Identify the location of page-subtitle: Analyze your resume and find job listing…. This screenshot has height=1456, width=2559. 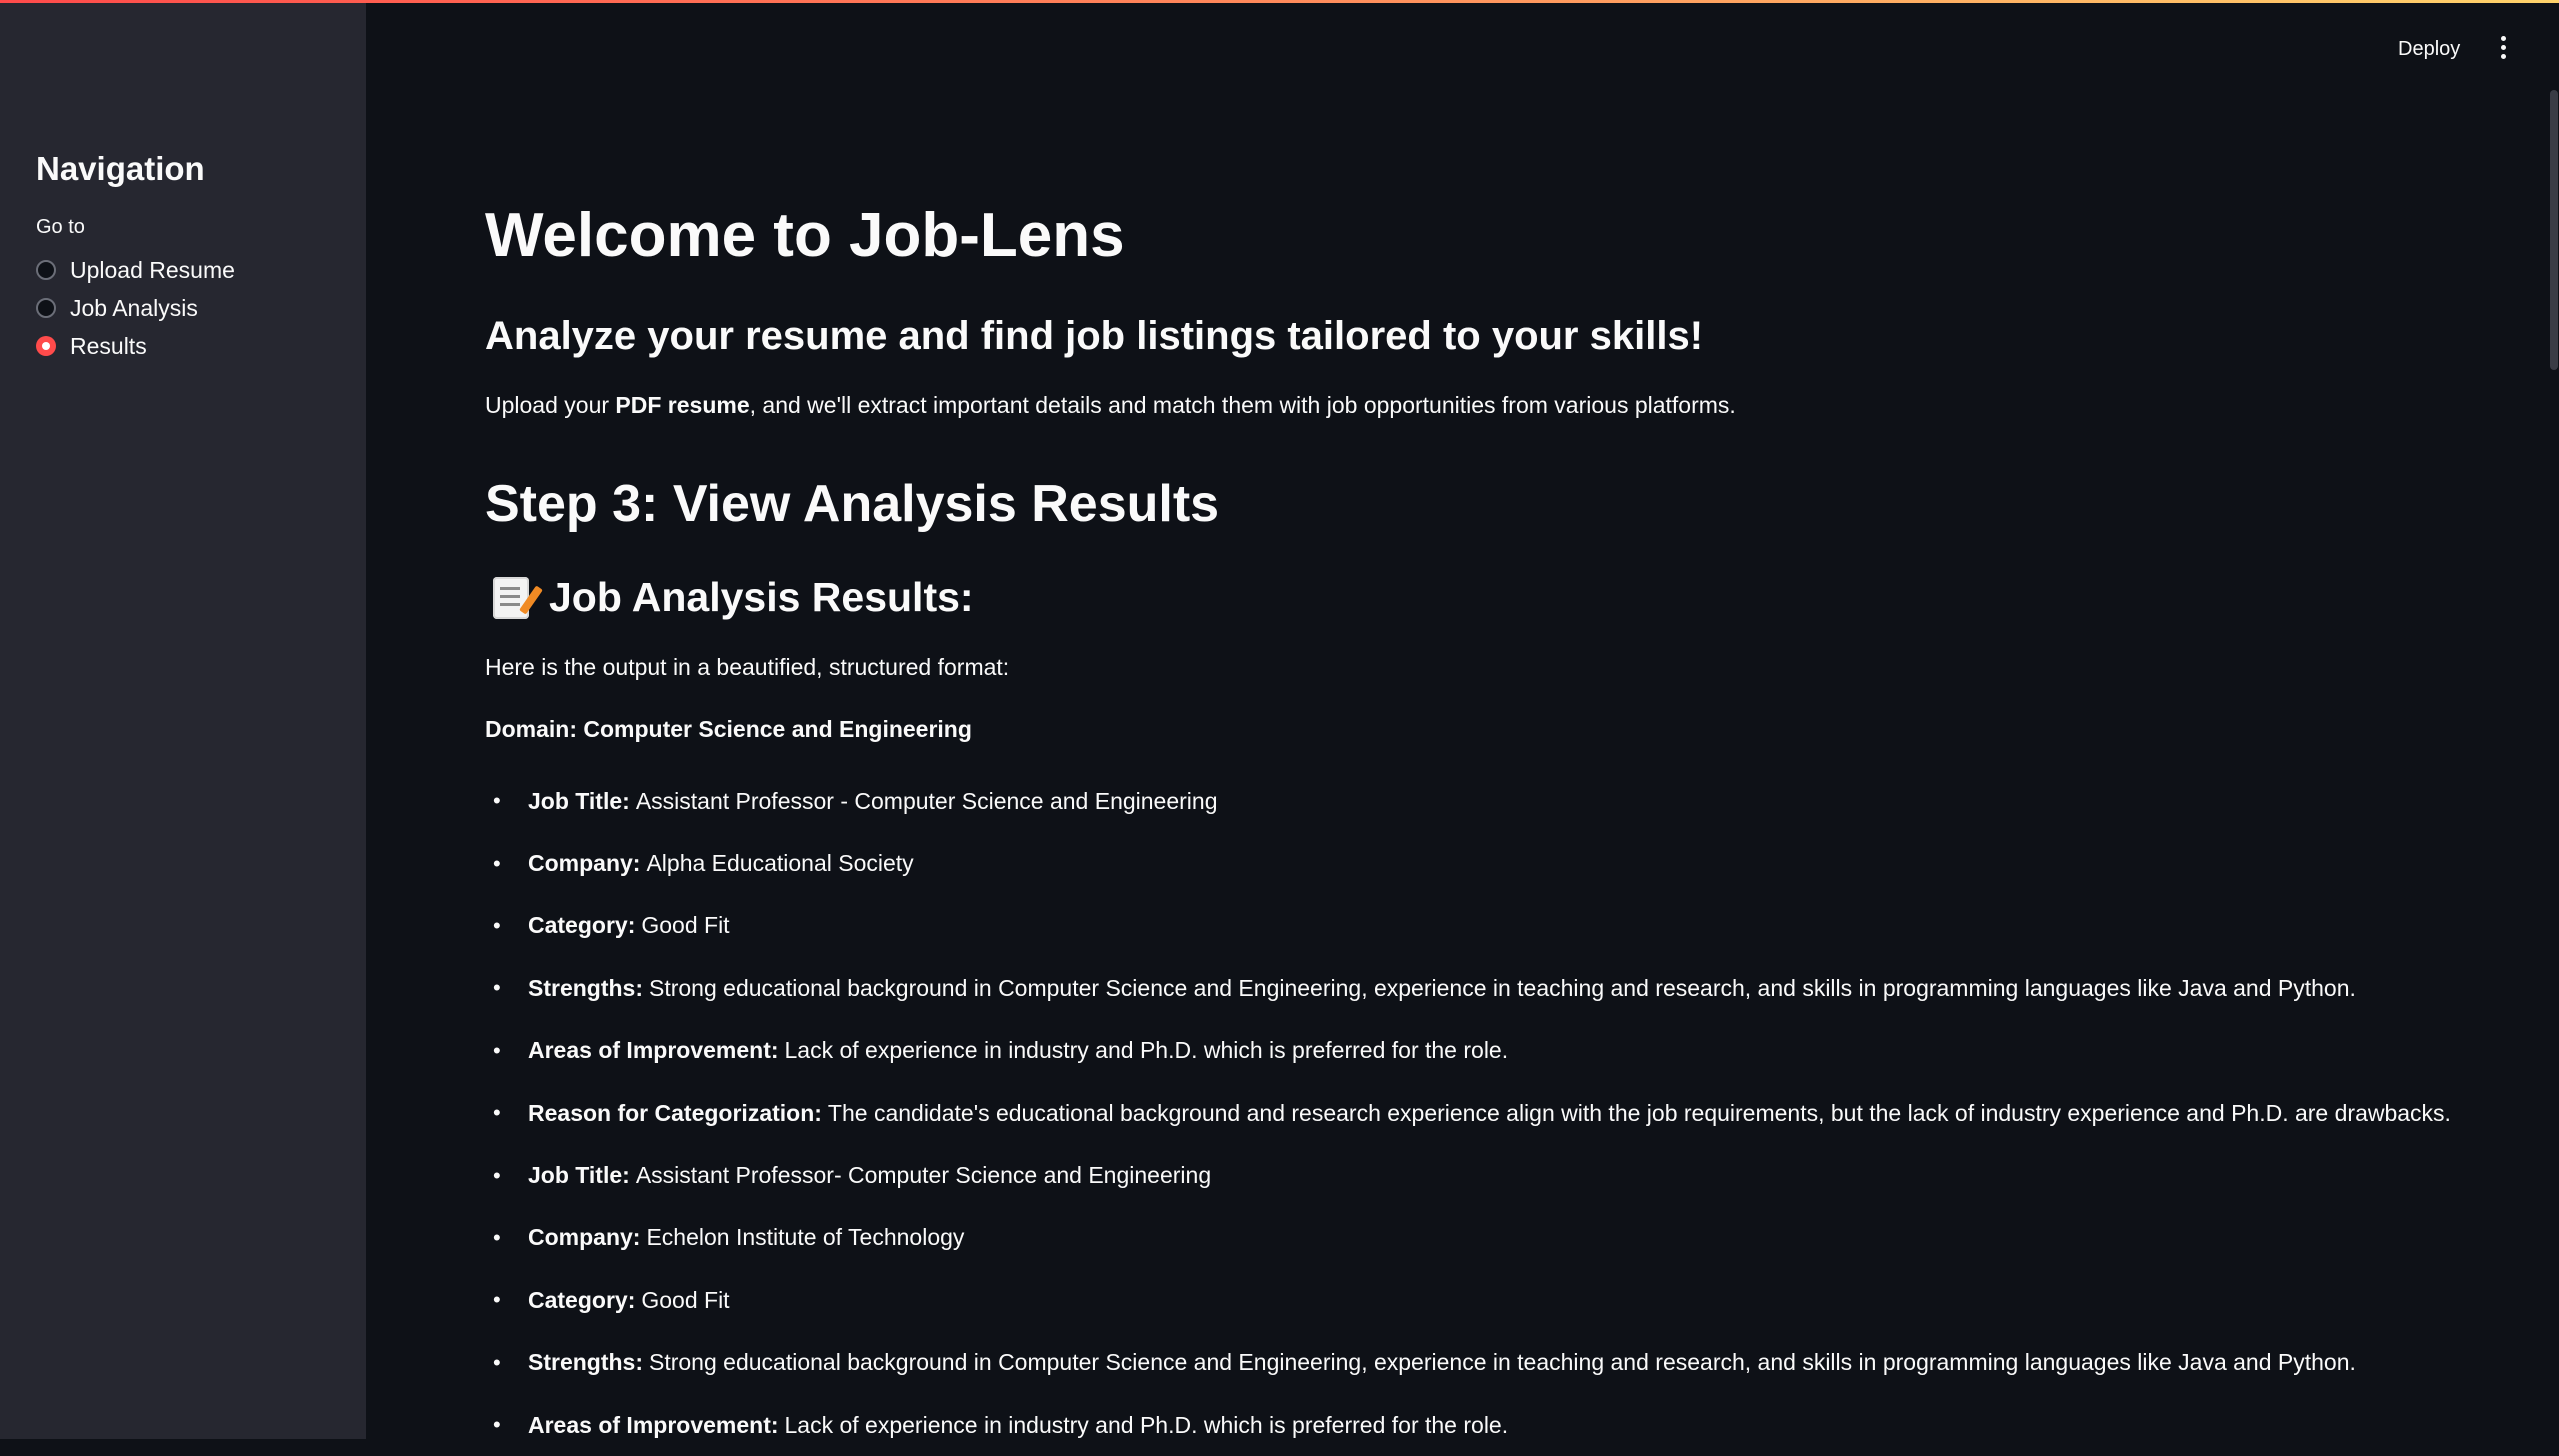
(1094, 336).